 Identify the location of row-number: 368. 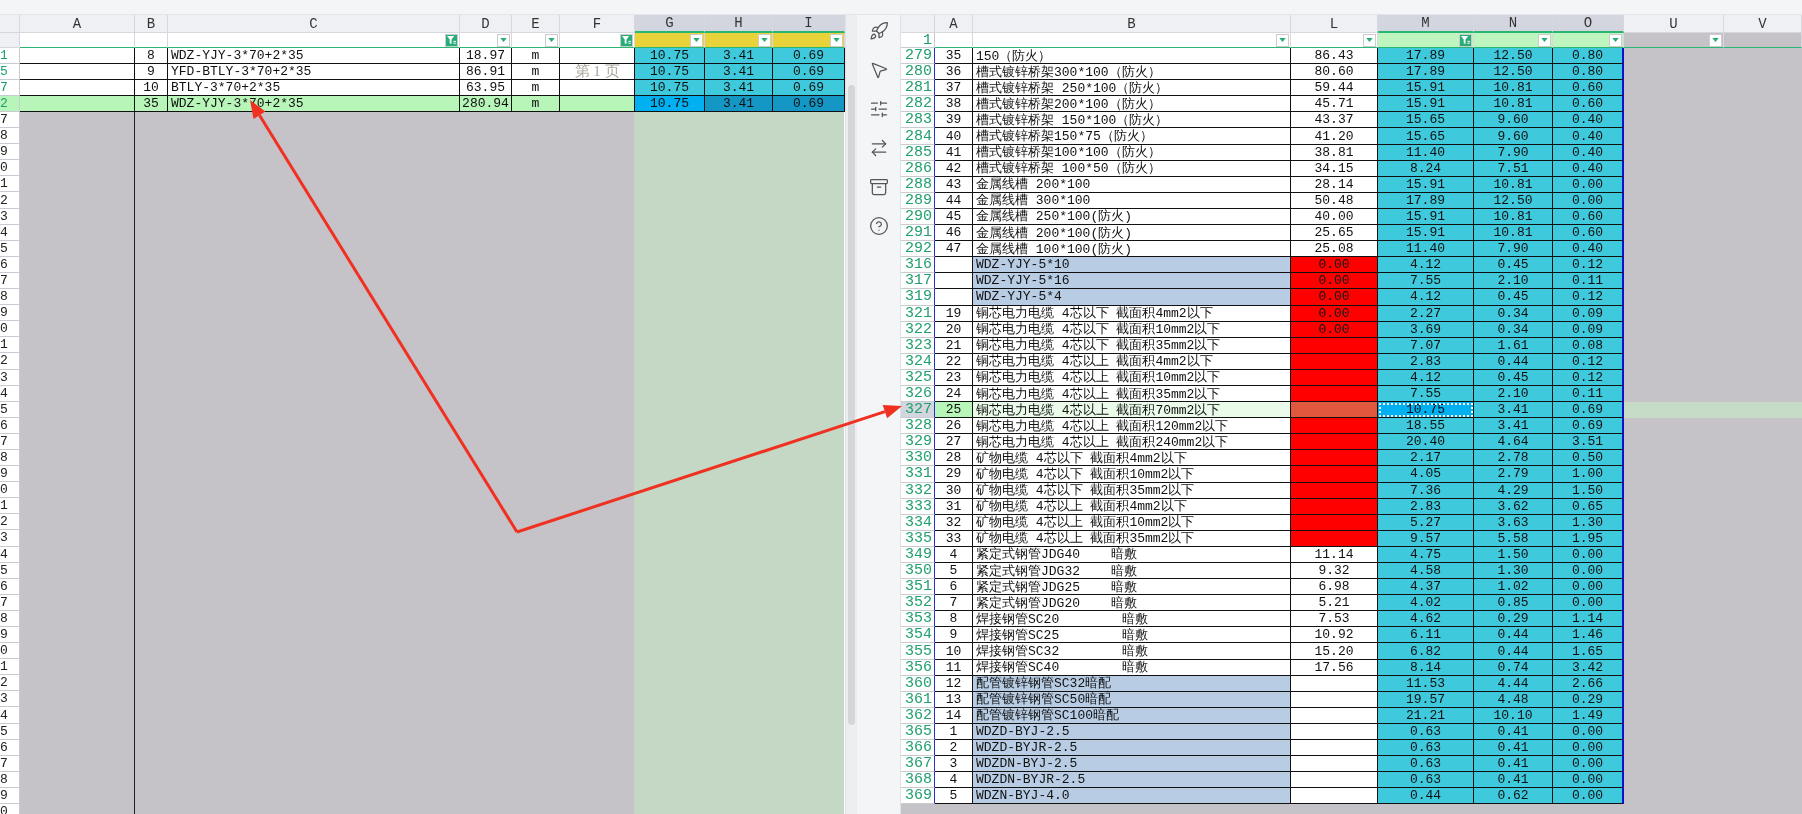
(918, 780).